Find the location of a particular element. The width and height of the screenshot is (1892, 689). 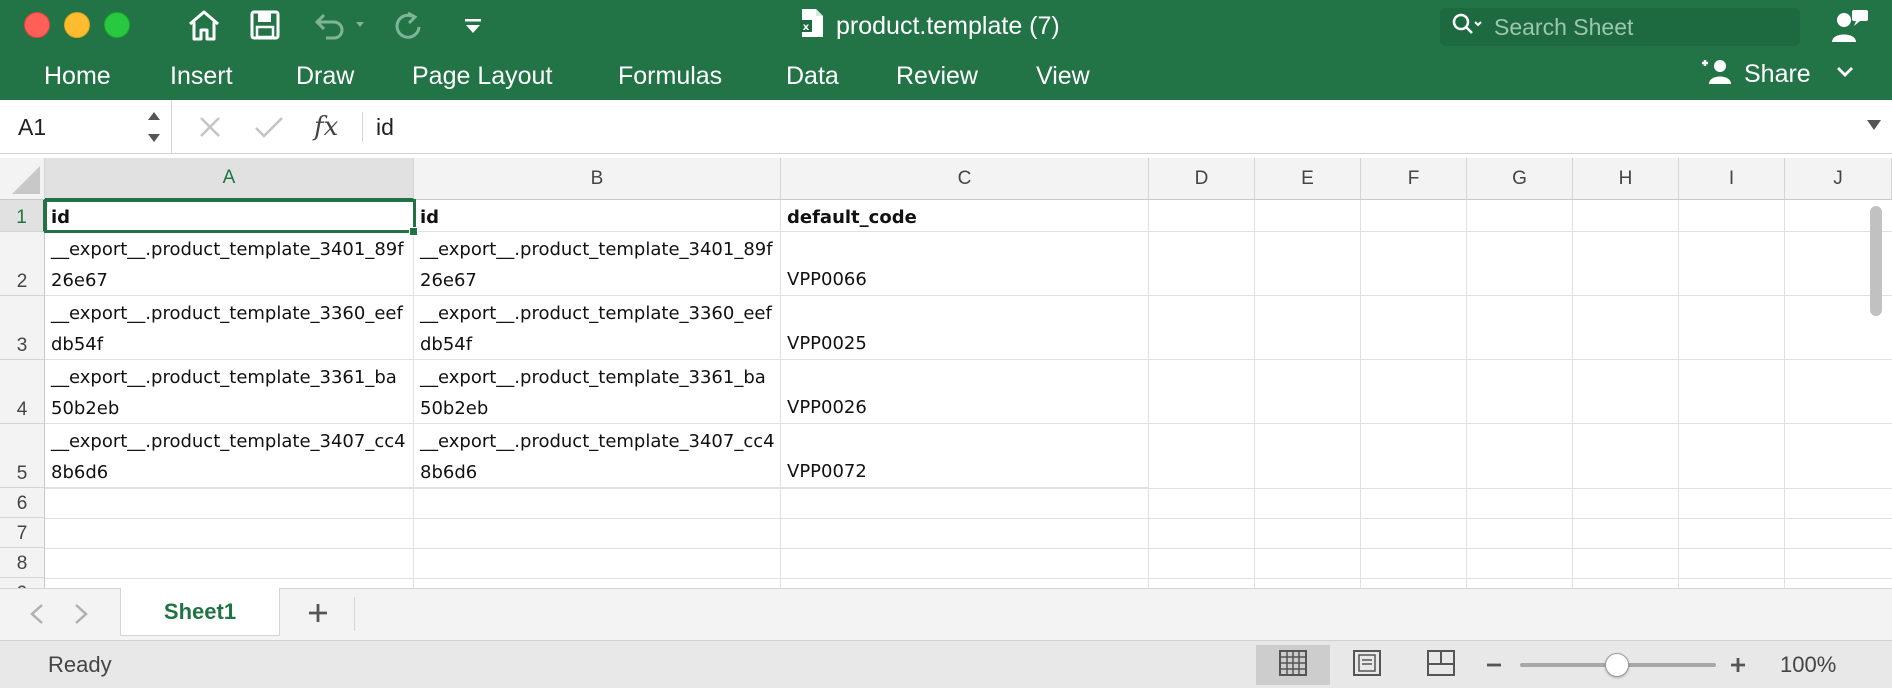

cell-c1: default_code is located at coordinates (965, 216).